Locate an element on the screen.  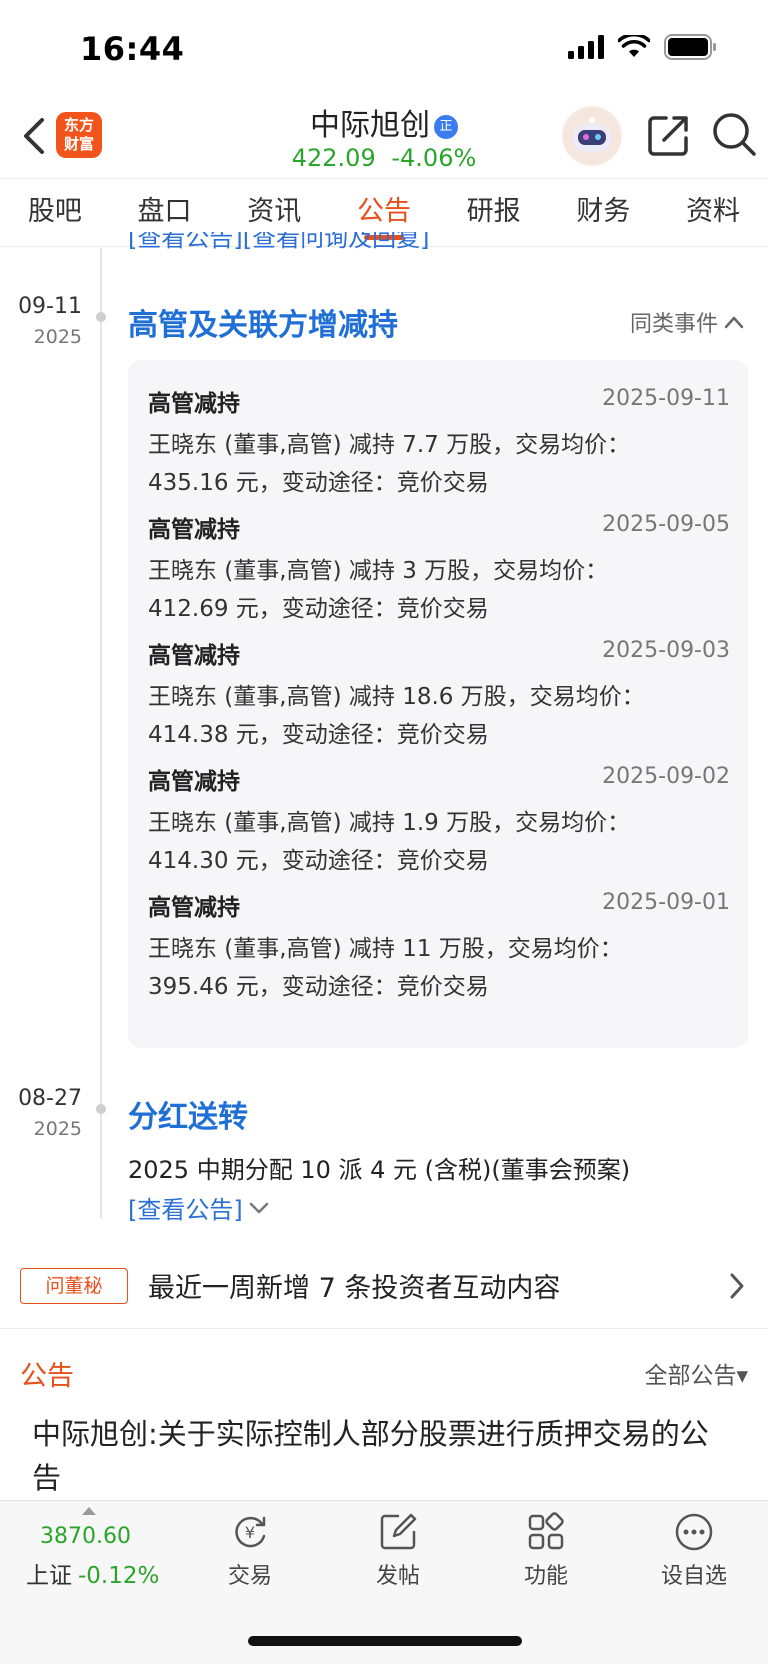
tab-profile: 资料 is located at coordinates (713, 213).